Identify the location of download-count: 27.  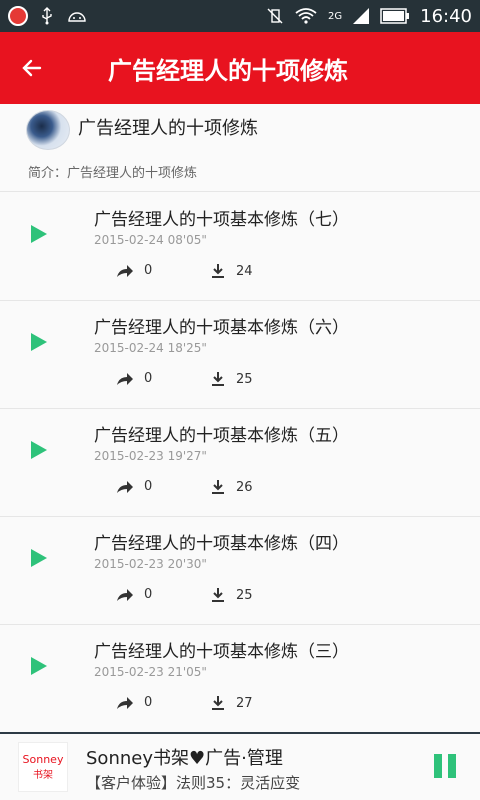
(244, 703).